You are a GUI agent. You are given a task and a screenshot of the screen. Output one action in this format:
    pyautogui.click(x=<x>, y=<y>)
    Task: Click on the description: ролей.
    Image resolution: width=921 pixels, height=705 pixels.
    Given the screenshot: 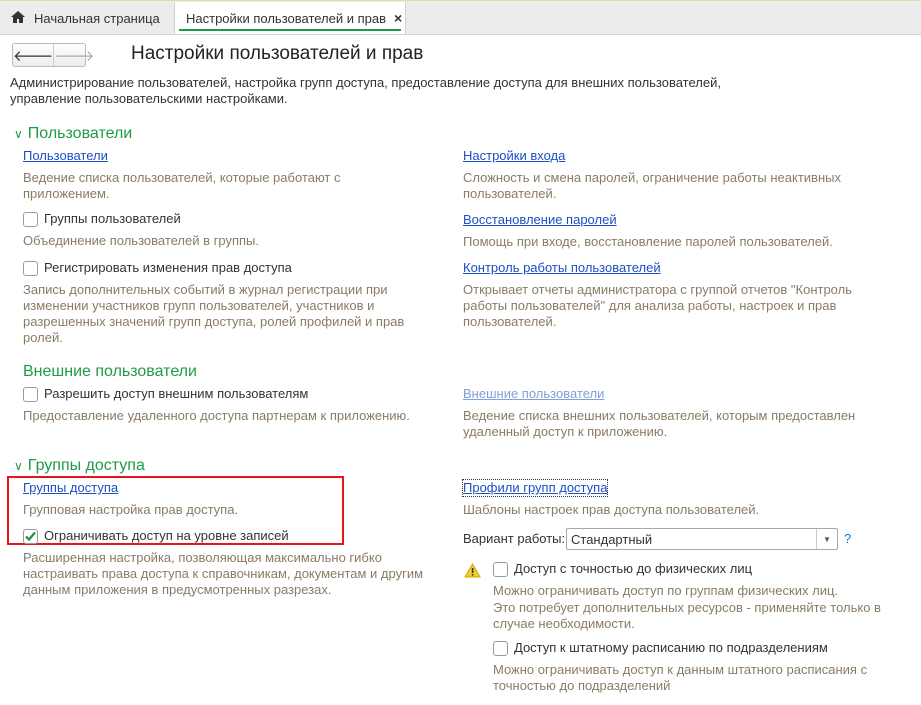 What is the action you would take?
    pyautogui.click(x=43, y=337)
    